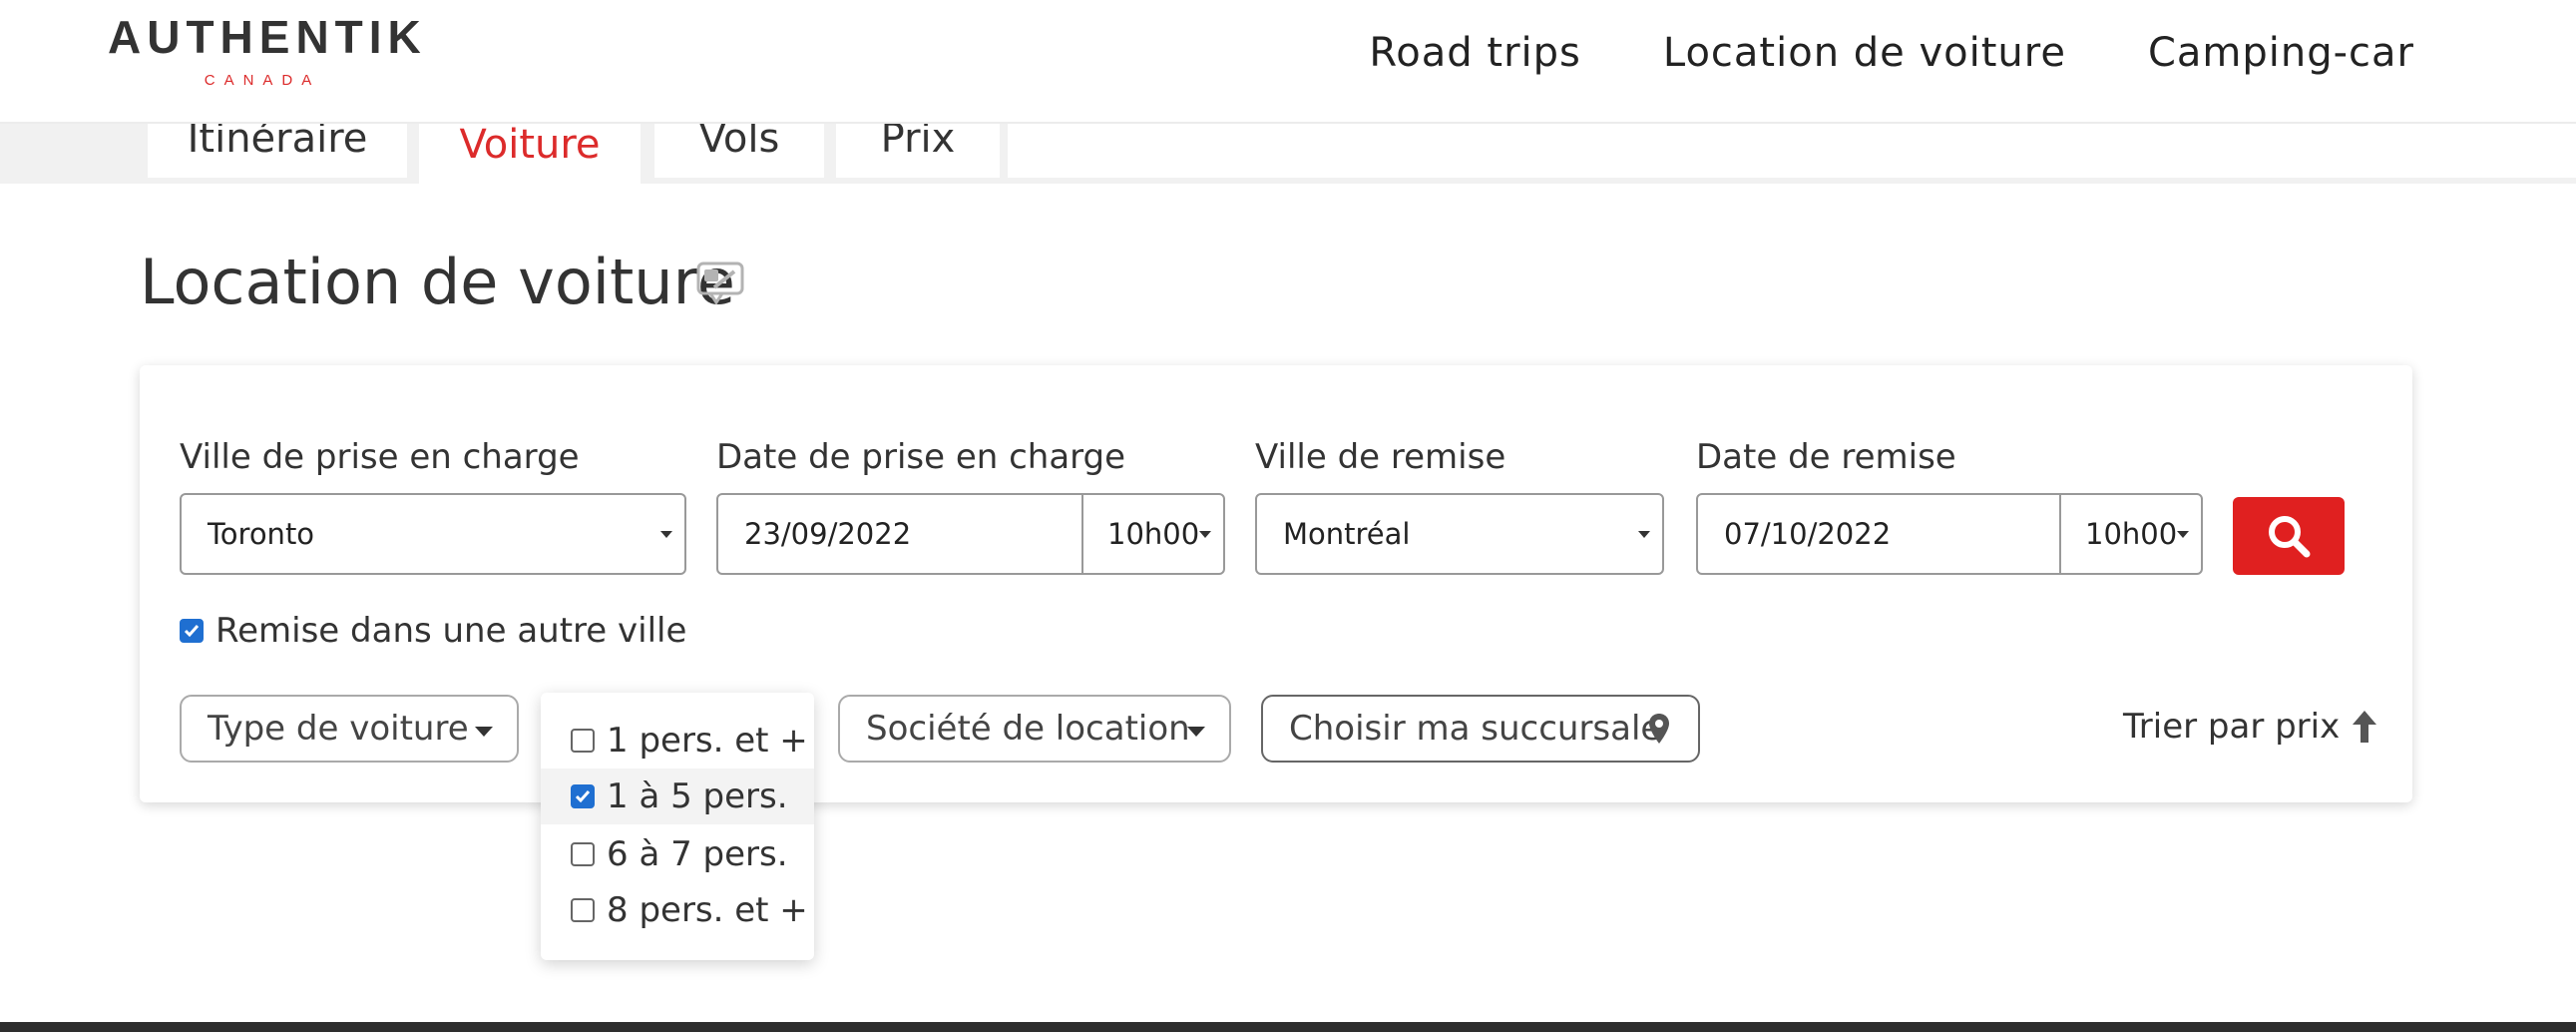 This screenshot has width=2576, height=1032. I want to click on nav-camping-car: Camping-car, so click(2281, 53).